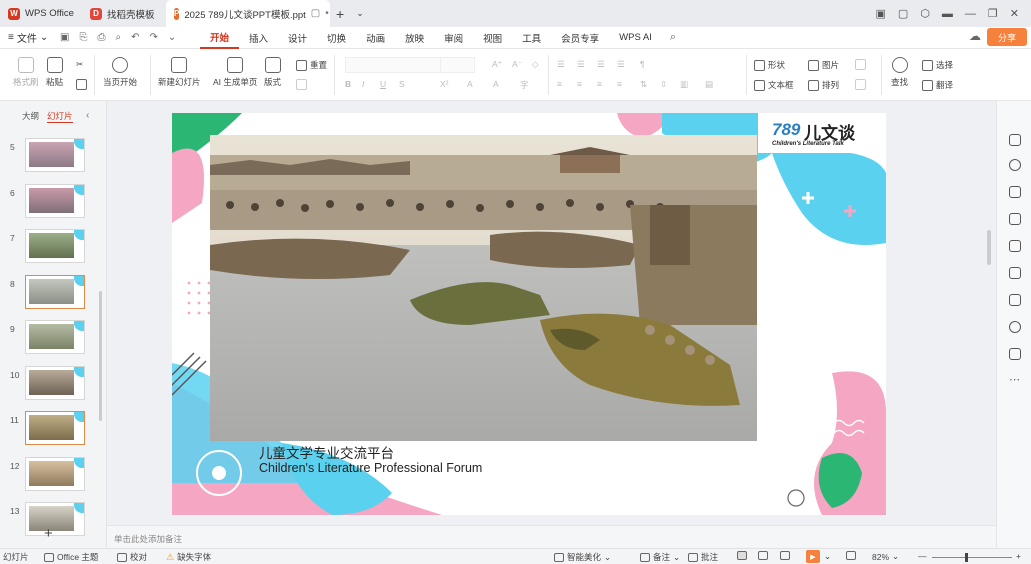 The height and width of the screenshot is (564, 1031). What do you see at coordinates (851, 555) in the screenshot?
I see `fit-window-button` at bounding box center [851, 555].